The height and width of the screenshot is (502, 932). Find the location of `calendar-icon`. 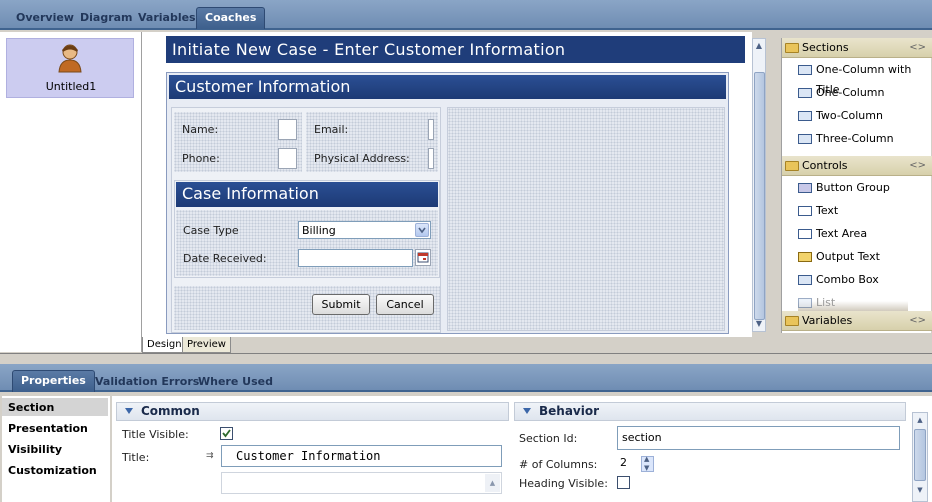

calendar-icon is located at coordinates (423, 257).